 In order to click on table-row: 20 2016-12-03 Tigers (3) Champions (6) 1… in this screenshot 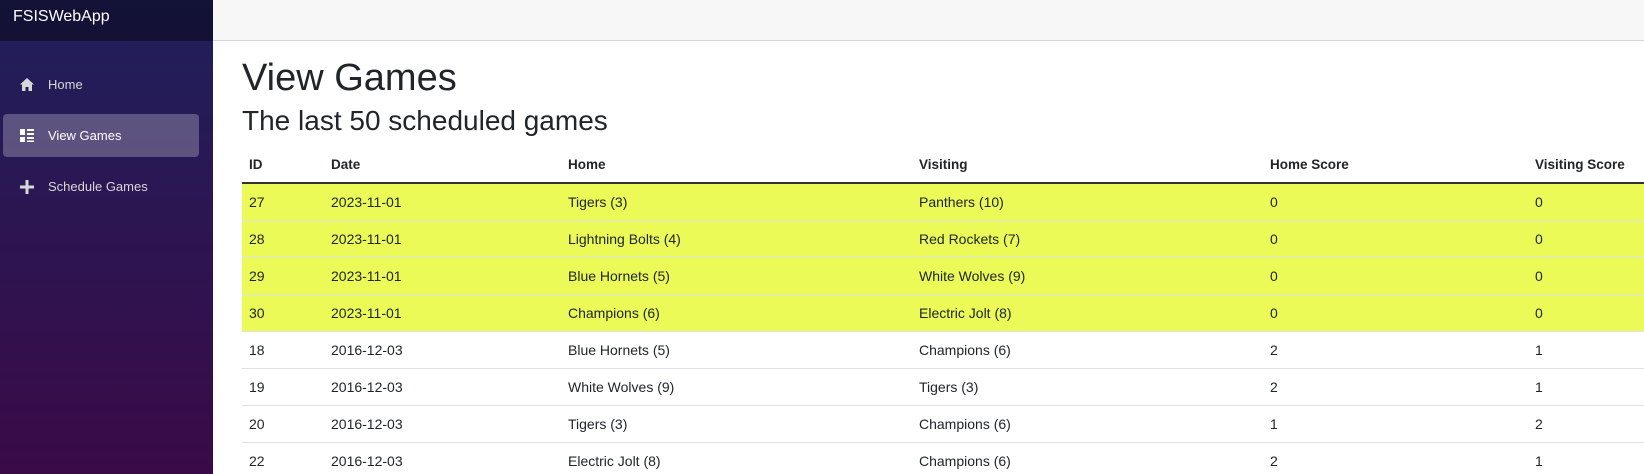, I will do `click(943, 424)`.